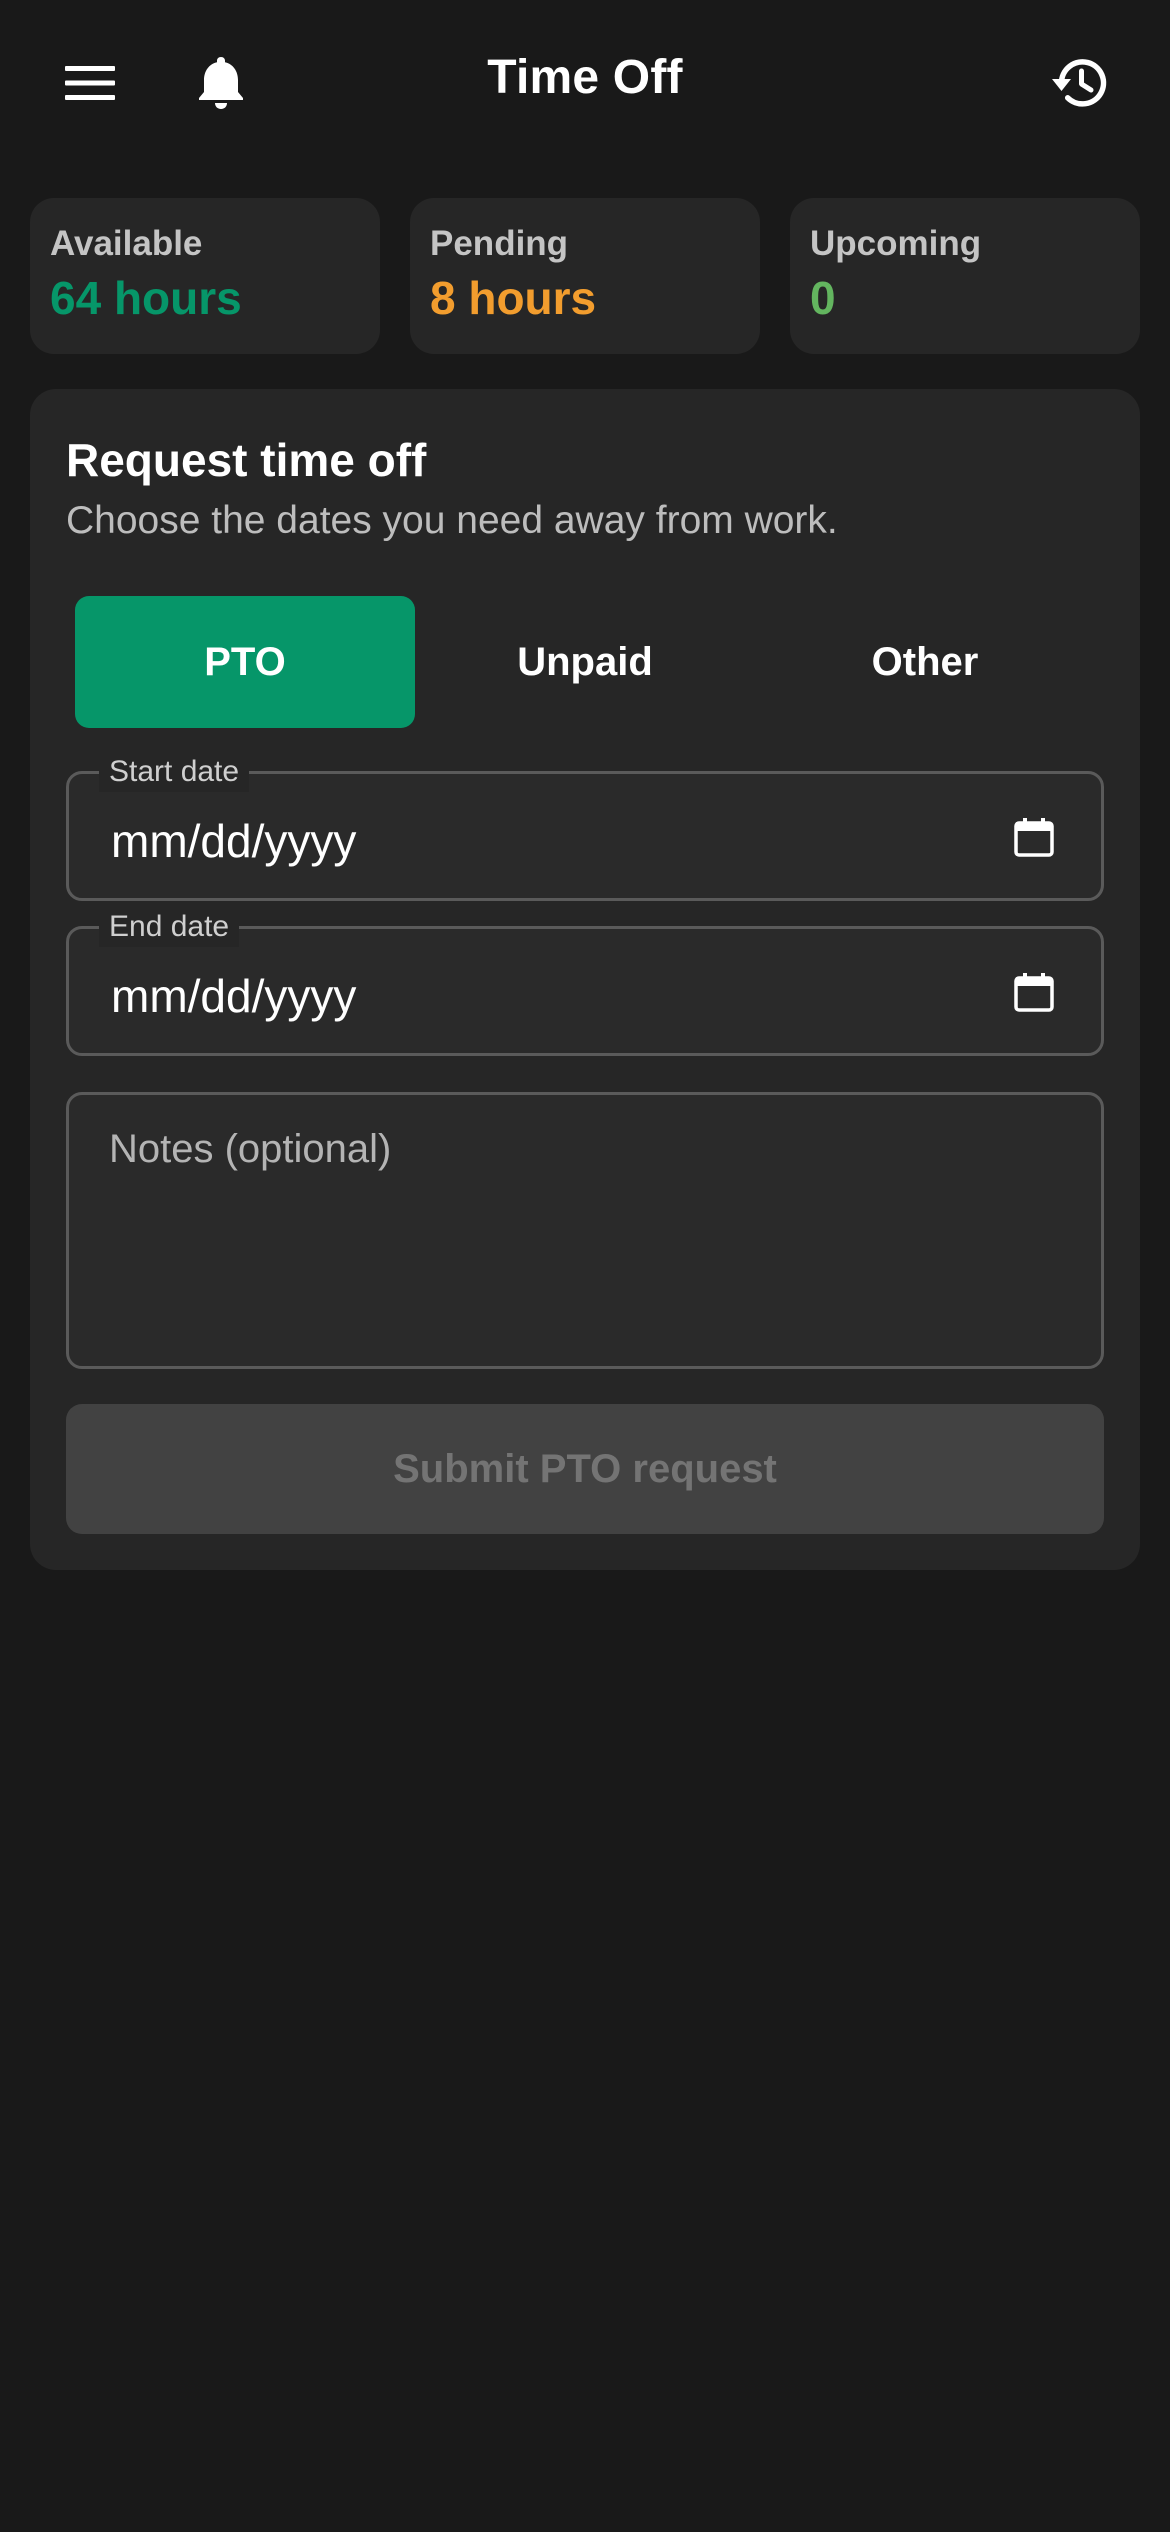 The width and height of the screenshot is (1170, 2532). Describe the element at coordinates (245, 662) in the screenshot. I see `tab-pto: PTO` at that location.